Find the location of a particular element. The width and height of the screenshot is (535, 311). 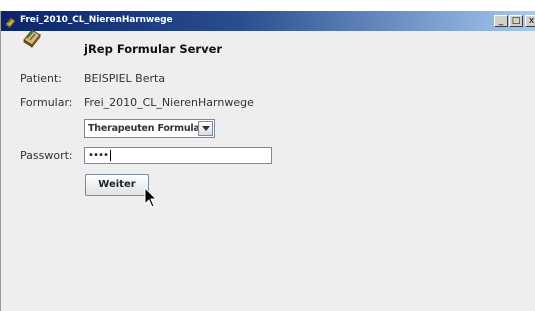

form-type-dropdown: Therapeuten Formular is located at coordinates (149, 128).